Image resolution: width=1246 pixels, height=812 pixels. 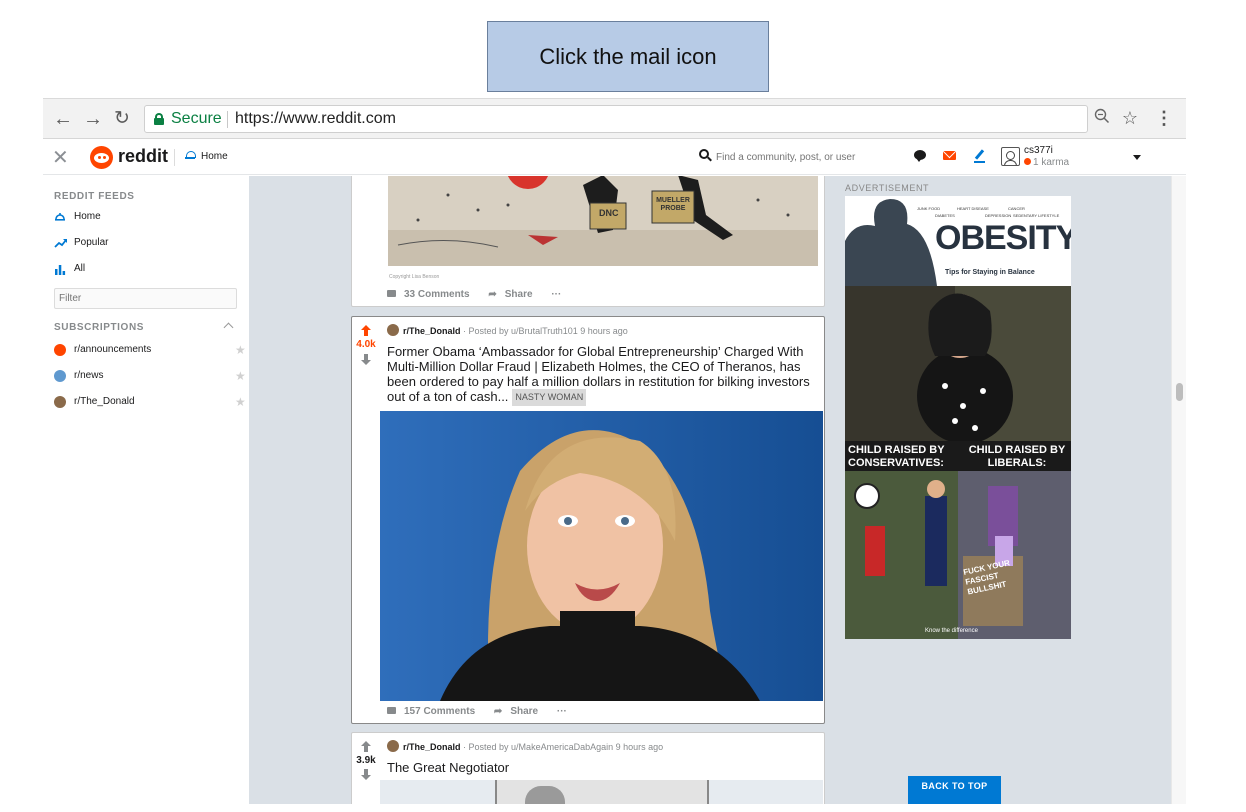 What do you see at coordinates (143, 156) in the screenshot?
I see `reddit-wordmark: reddit` at bounding box center [143, 156].